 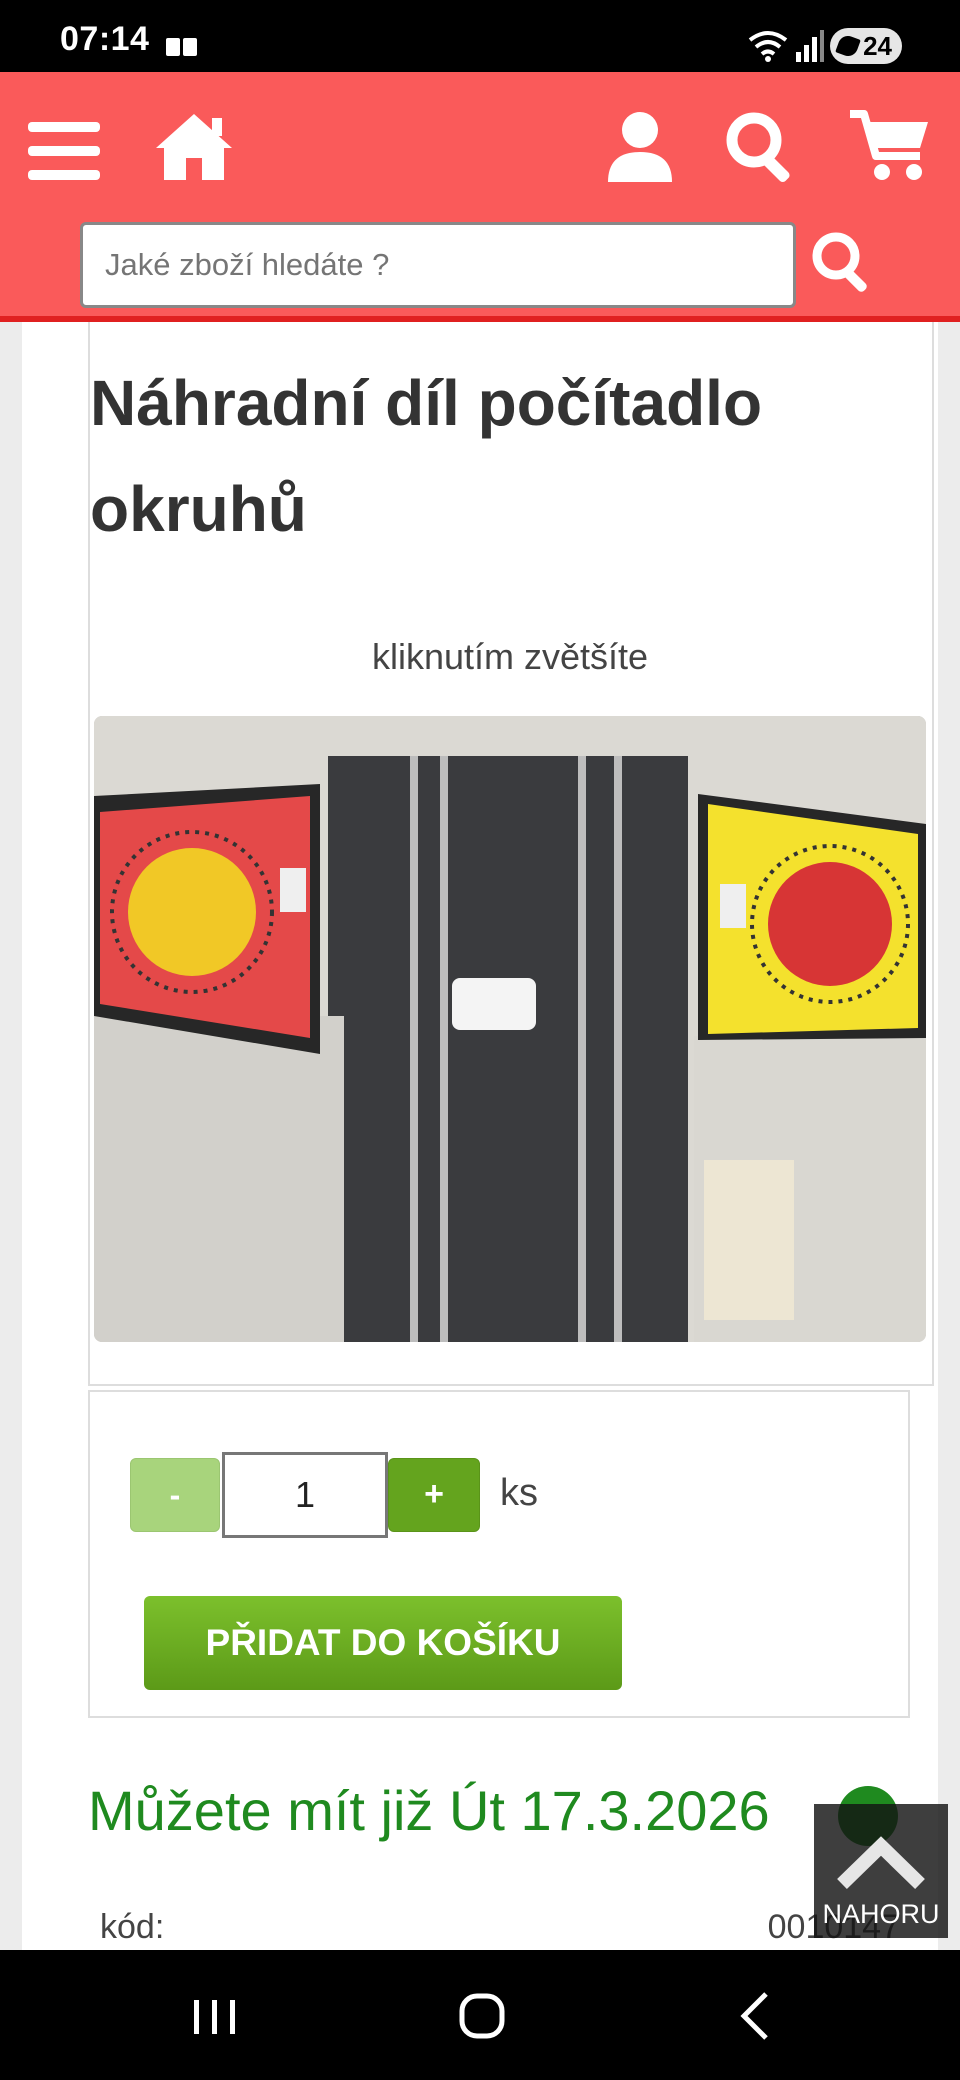 I want to click on status-time: 07:14, so click(x=105, y=39).